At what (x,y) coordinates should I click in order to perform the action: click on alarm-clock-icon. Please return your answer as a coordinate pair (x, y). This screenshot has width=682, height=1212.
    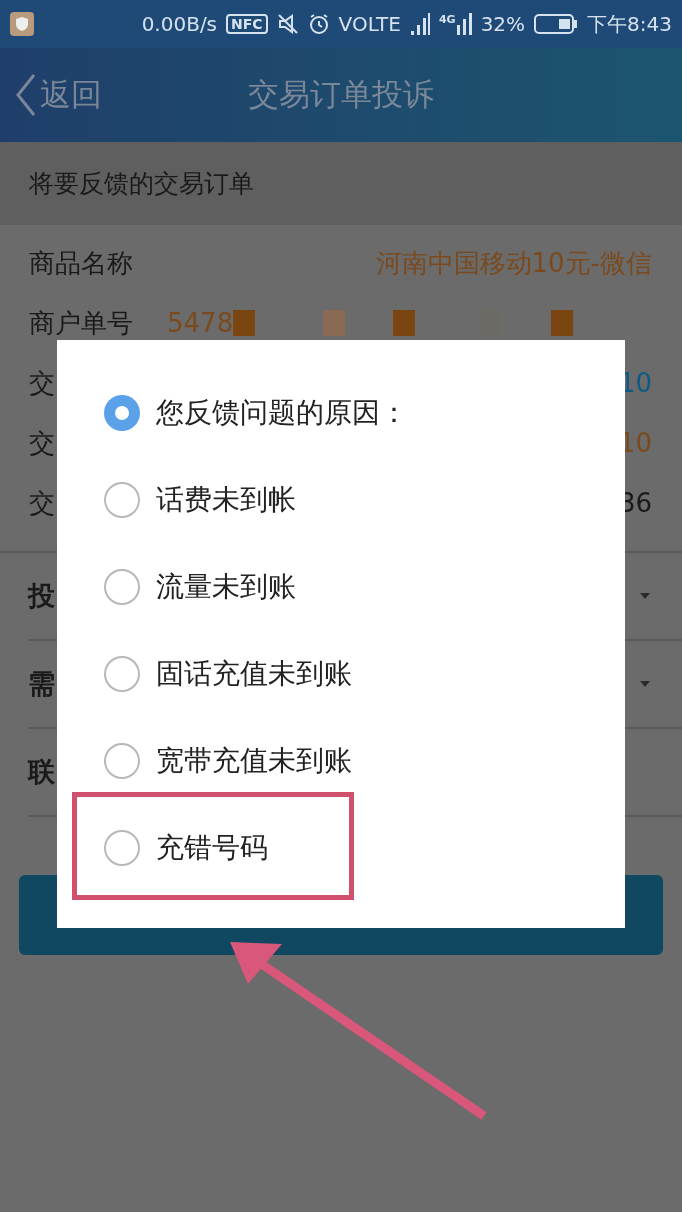
    Looking at the image, I should click on (318, 24).